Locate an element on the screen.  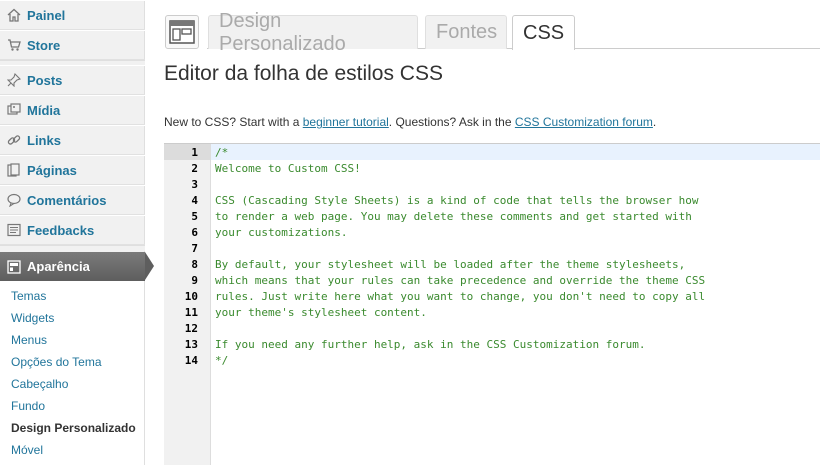
sidebar-item-label: Comentários is located at coordinates (67, 200).